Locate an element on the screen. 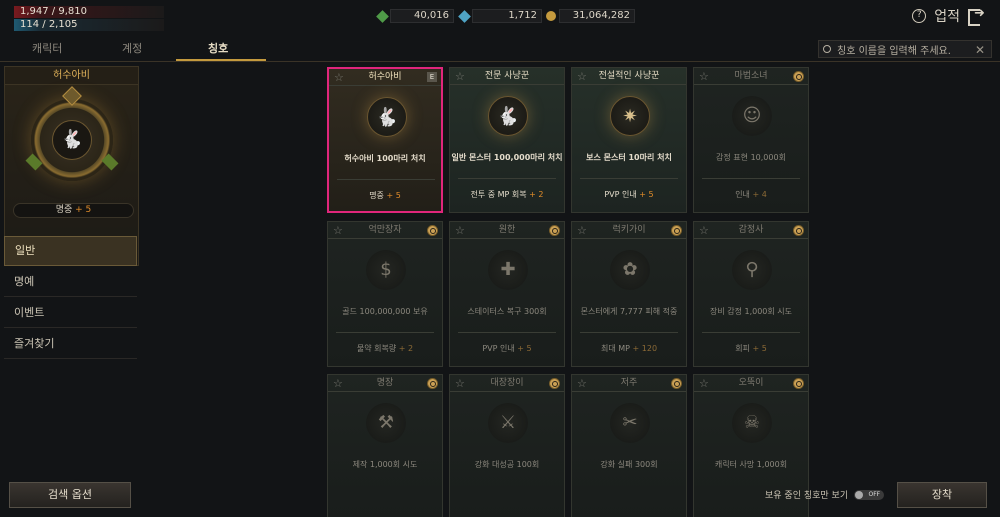 Image resolution: width=1000 pixels, height=517 pixels. card-title-text: 오뚝이 is located at coordinates (751, 383).